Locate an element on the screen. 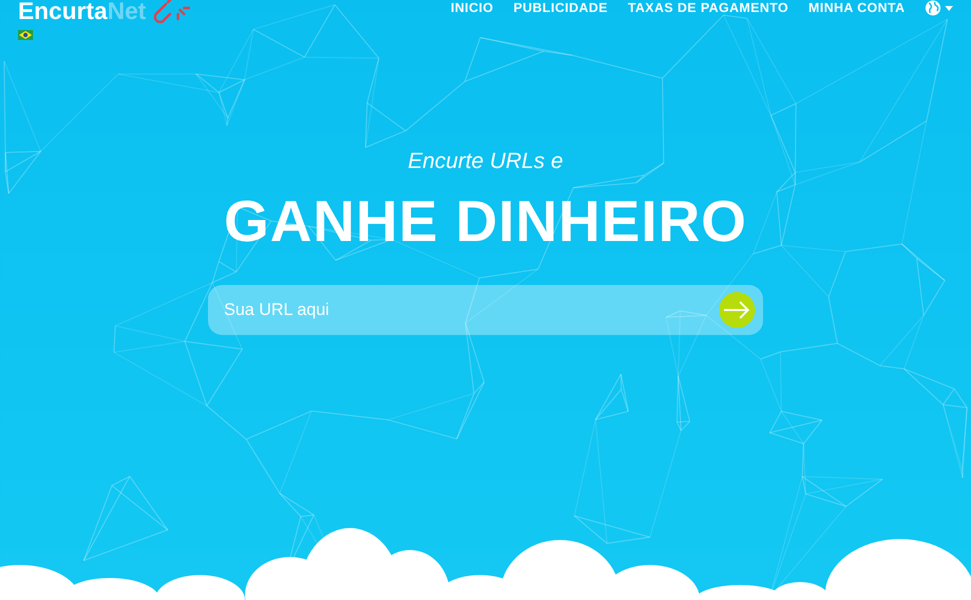 Image resolution: width=971 pixels, height=600 pixels. hero-title: GANHE DINHEIRO is located at coordinates (486, 221).